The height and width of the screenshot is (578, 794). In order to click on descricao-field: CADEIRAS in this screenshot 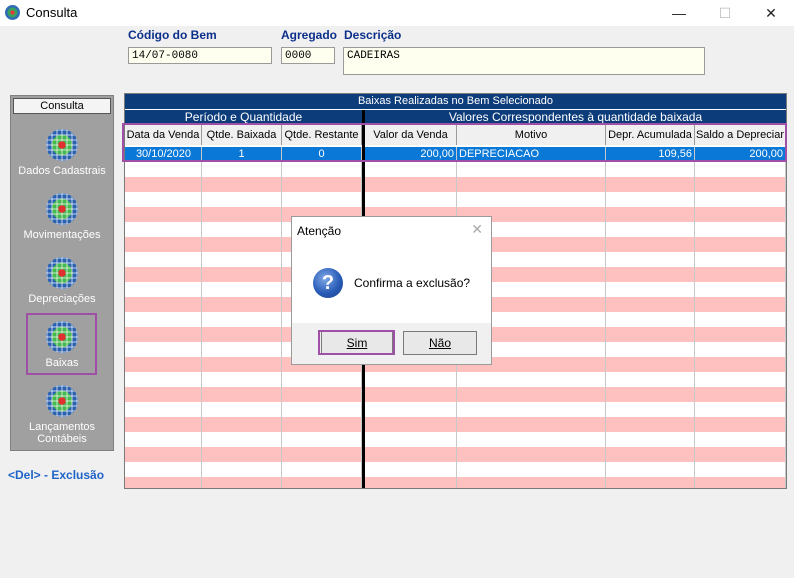, I will do `click(524, 61)`.